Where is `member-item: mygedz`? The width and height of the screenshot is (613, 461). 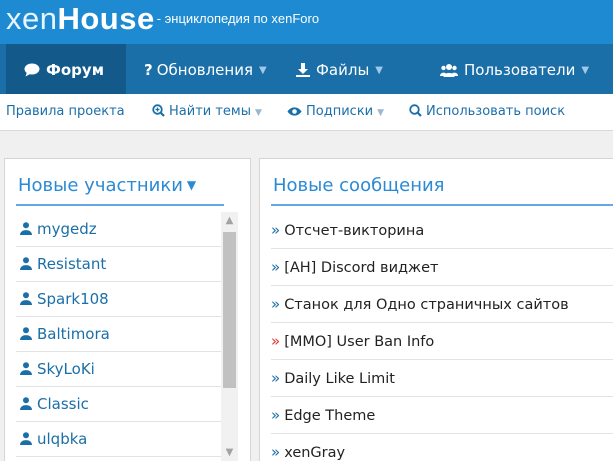 member-item: mygedz is located at coordinates (118, 229).